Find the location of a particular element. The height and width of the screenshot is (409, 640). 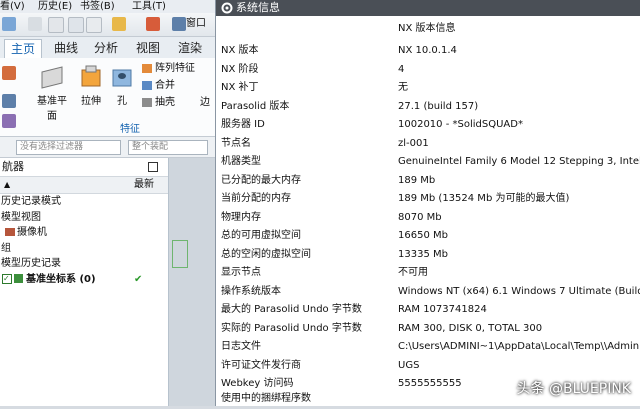

info-value: RAM 1073741824 is located at coordinates (442, 309).